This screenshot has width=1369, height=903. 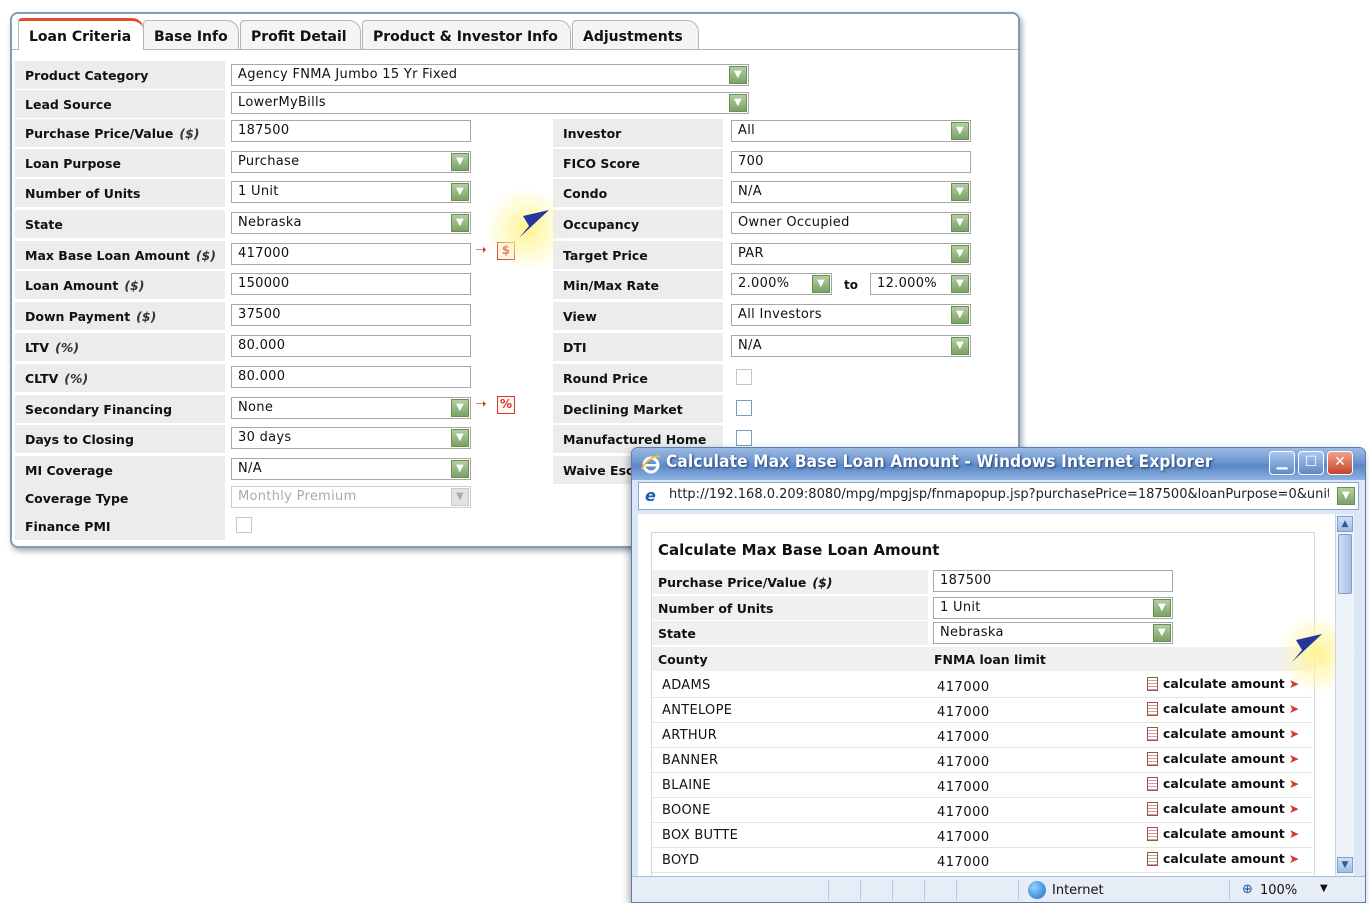 What do you see at coordinates (690, 760) in the screenshot?
I see `county-name: BANNER` at bounding box center [690, 760].